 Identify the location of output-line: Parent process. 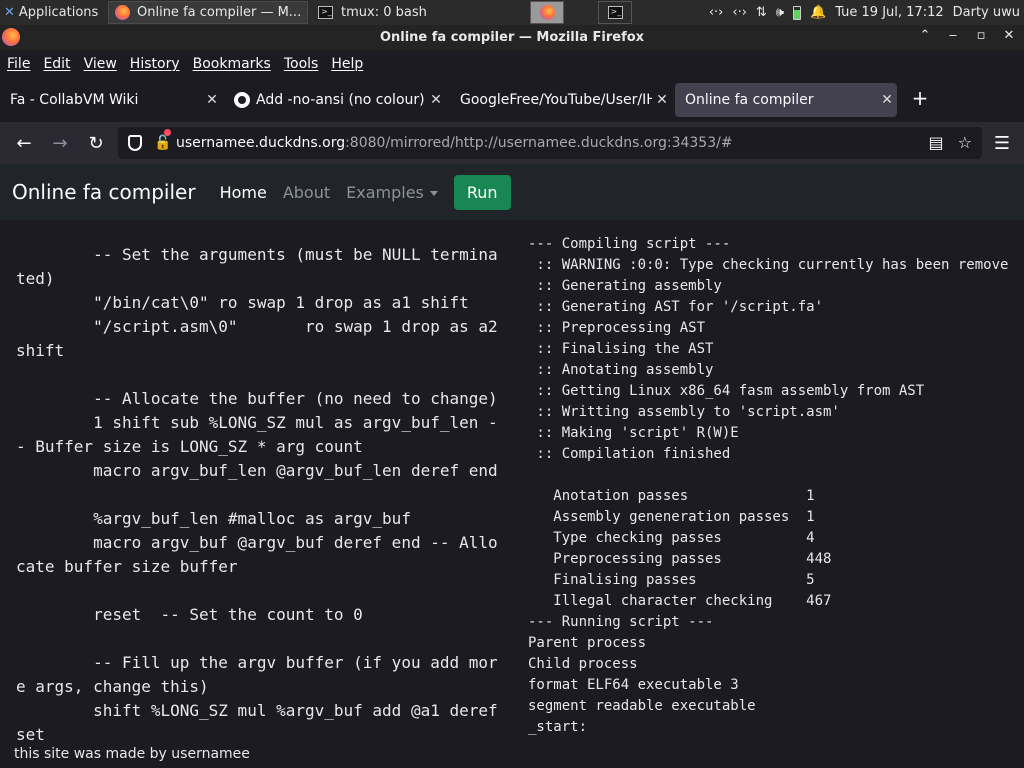
(587, 643).